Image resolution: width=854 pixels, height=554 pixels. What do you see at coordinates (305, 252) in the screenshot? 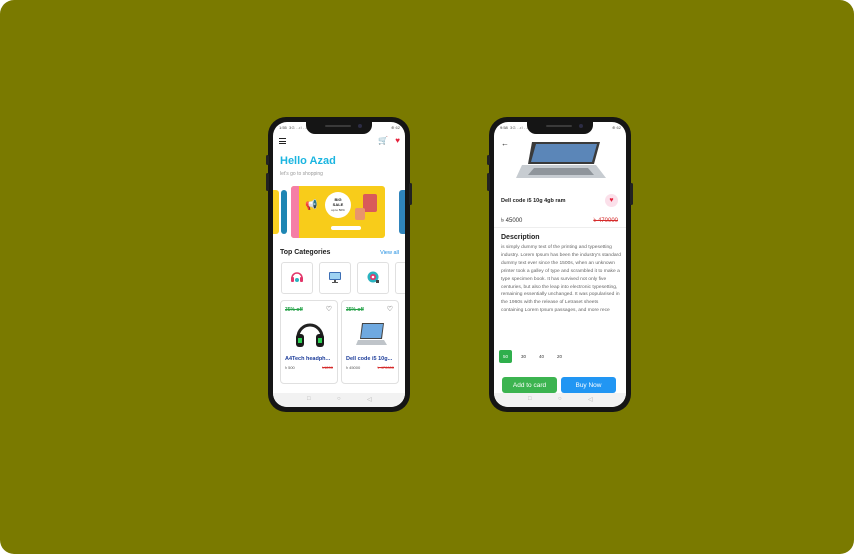
I see `categories-heading: Top Categories` at bounding box center [305, 252].